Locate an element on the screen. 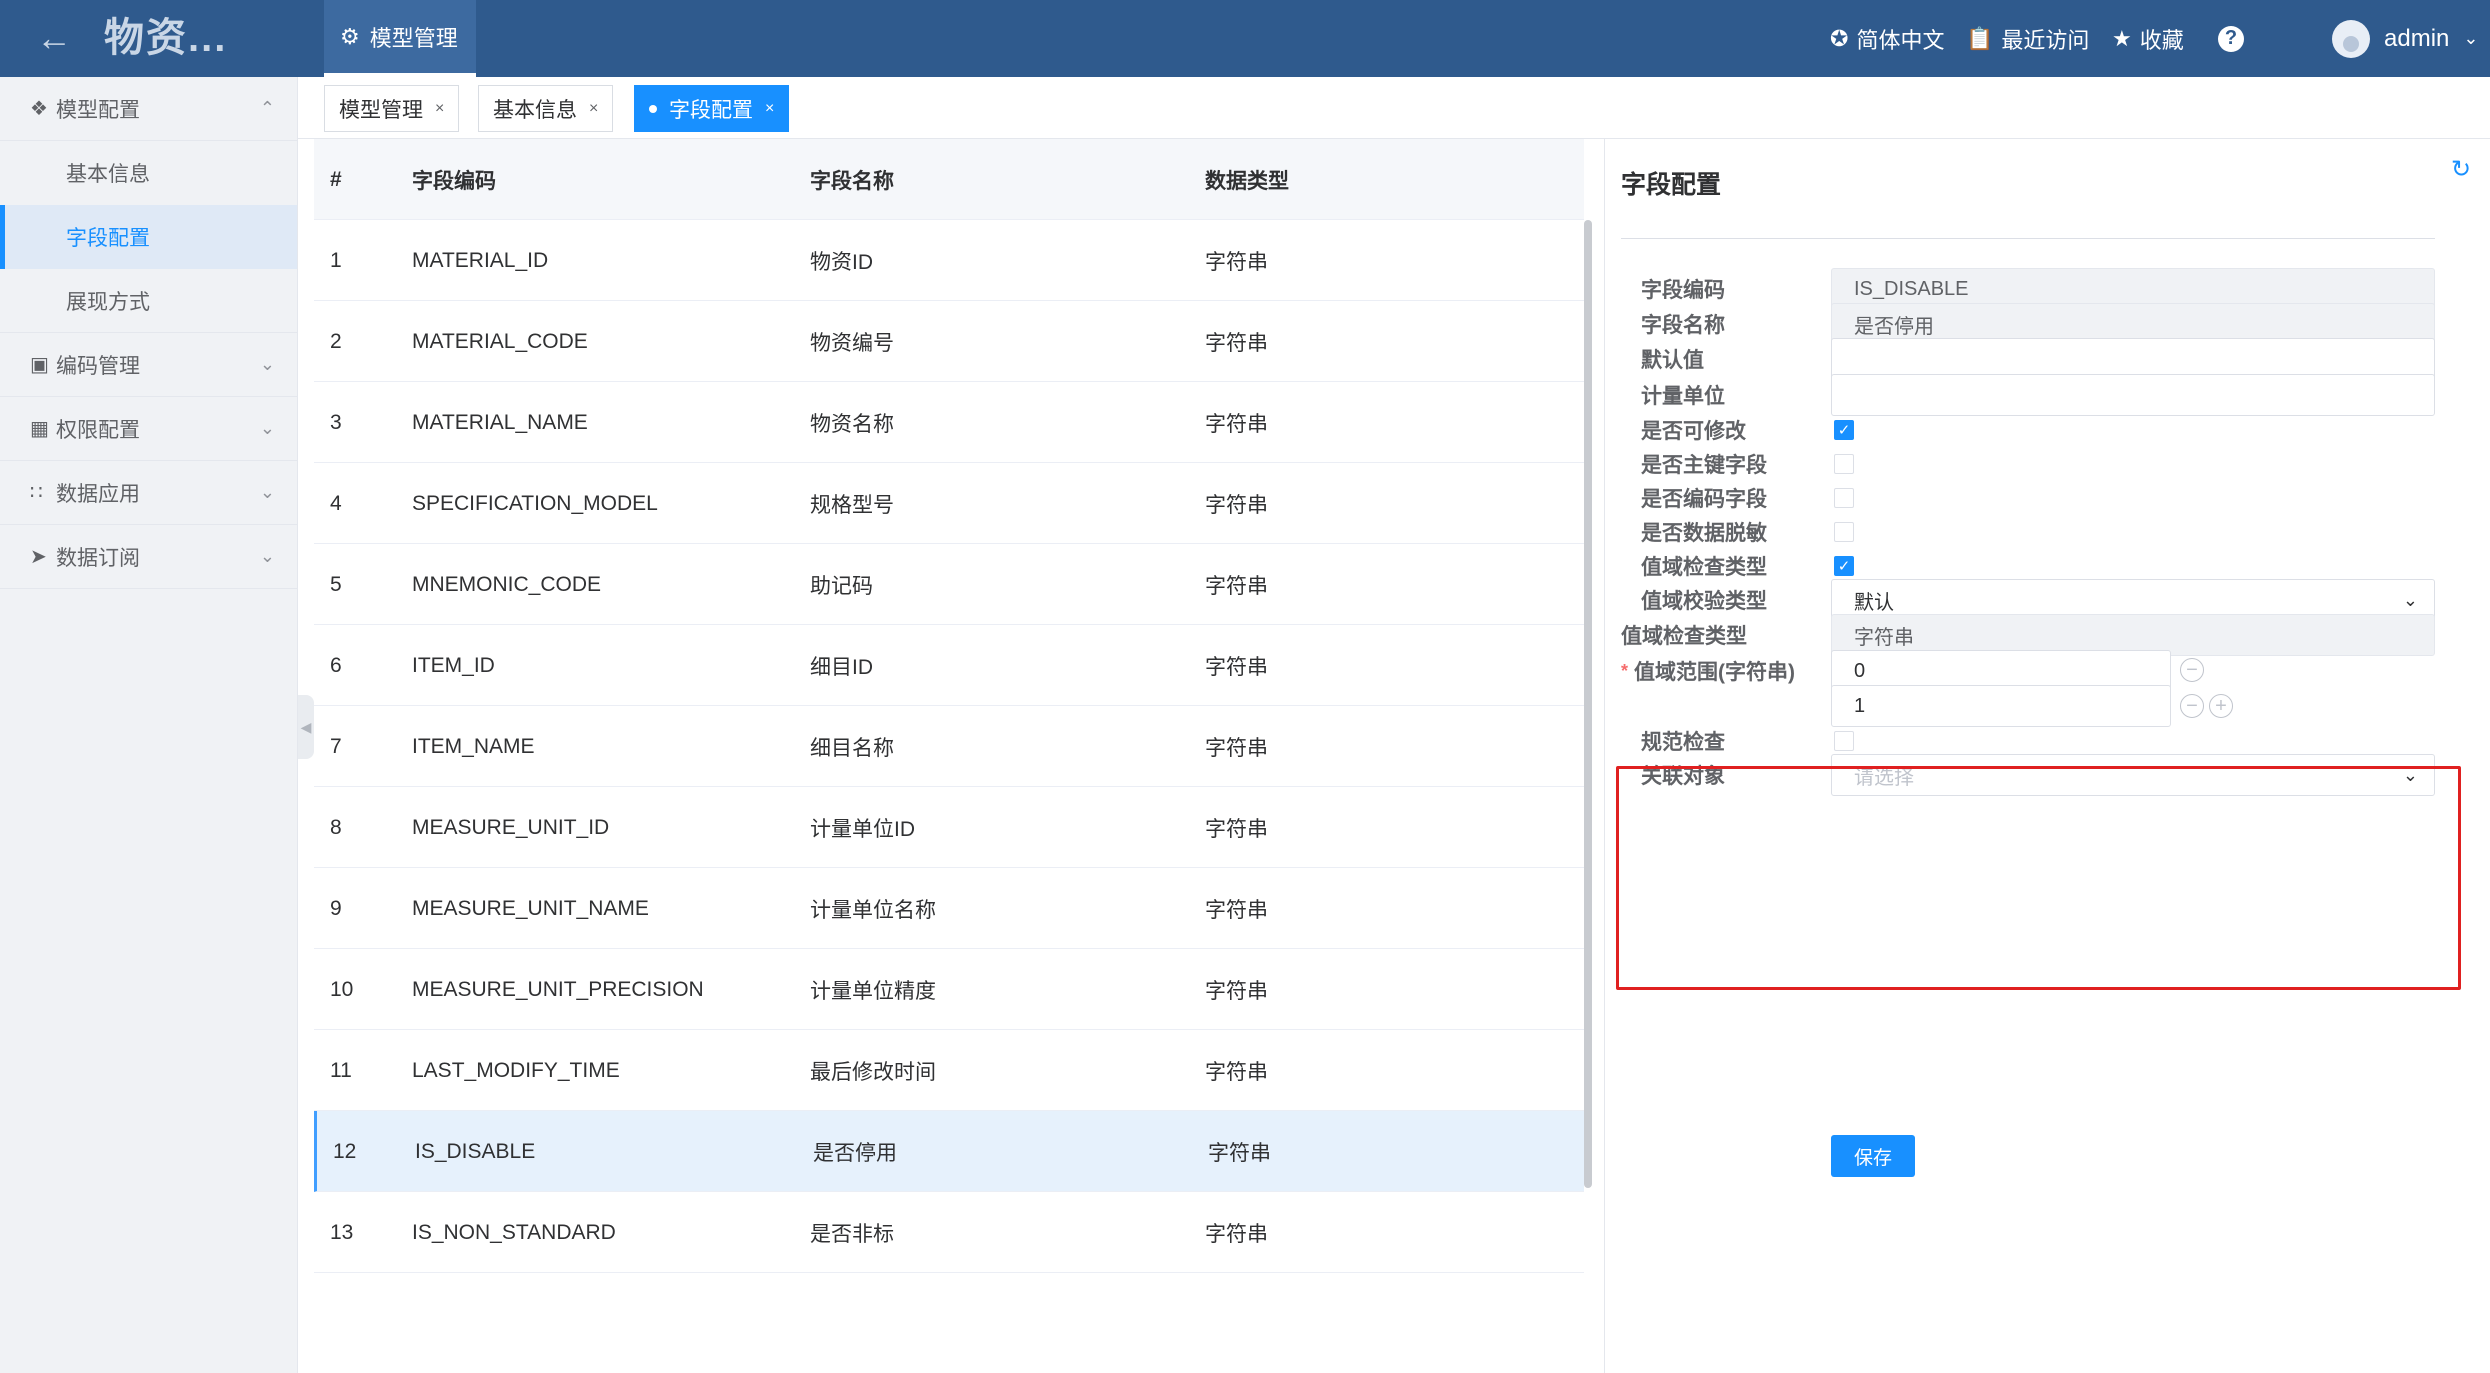 This screenshot has width=2490, height=1373. sidebar-group-data-subscription: ➤ 数据订阅 ⌄ is located at coordinates (148, 557).